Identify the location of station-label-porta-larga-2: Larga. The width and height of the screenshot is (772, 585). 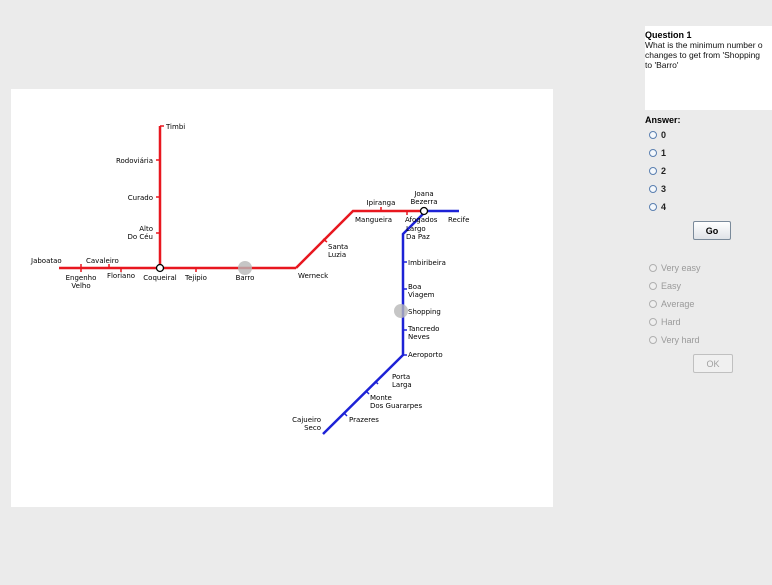
(402, 385).